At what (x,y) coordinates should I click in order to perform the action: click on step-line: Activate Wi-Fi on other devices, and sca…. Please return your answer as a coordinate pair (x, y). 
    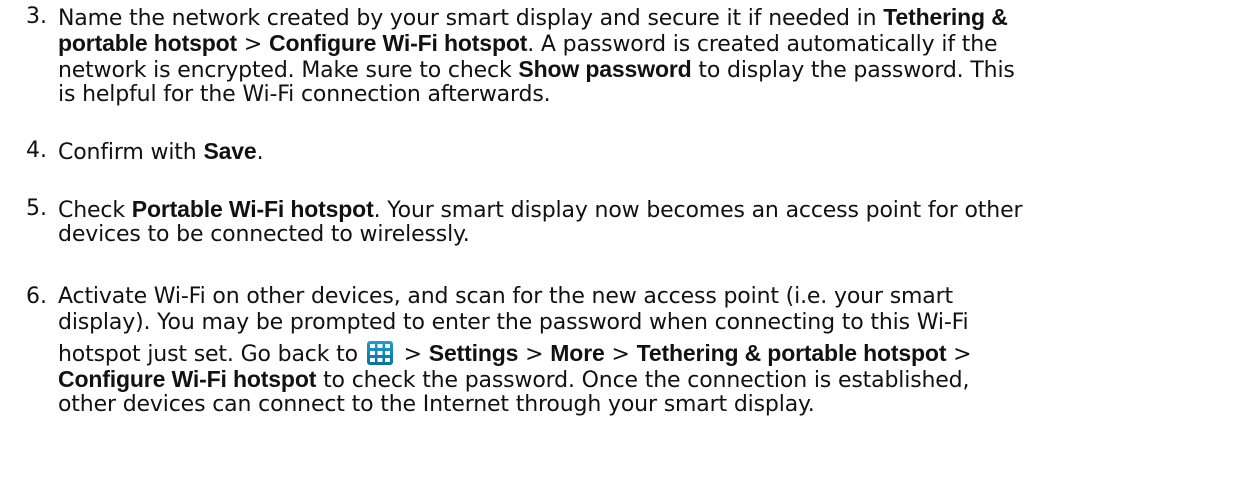
    Looking at the image, I should click on (505, 297).